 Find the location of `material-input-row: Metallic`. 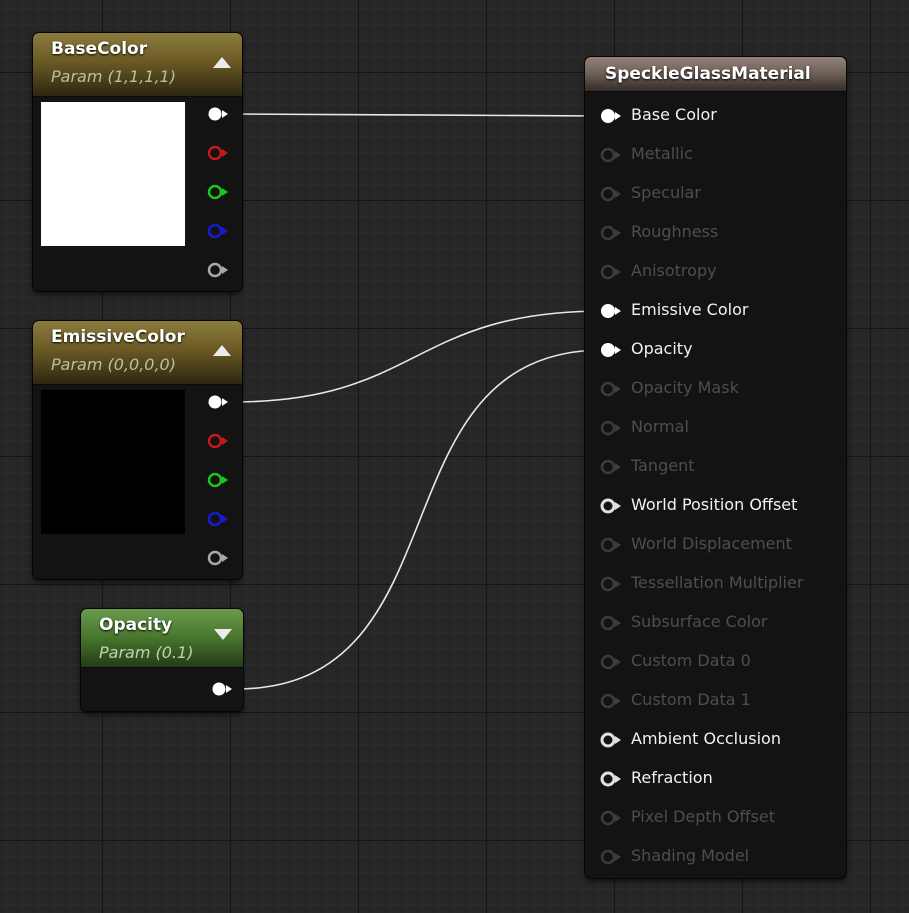

material-input-row: Metallic is located at coordinates (719, 155).